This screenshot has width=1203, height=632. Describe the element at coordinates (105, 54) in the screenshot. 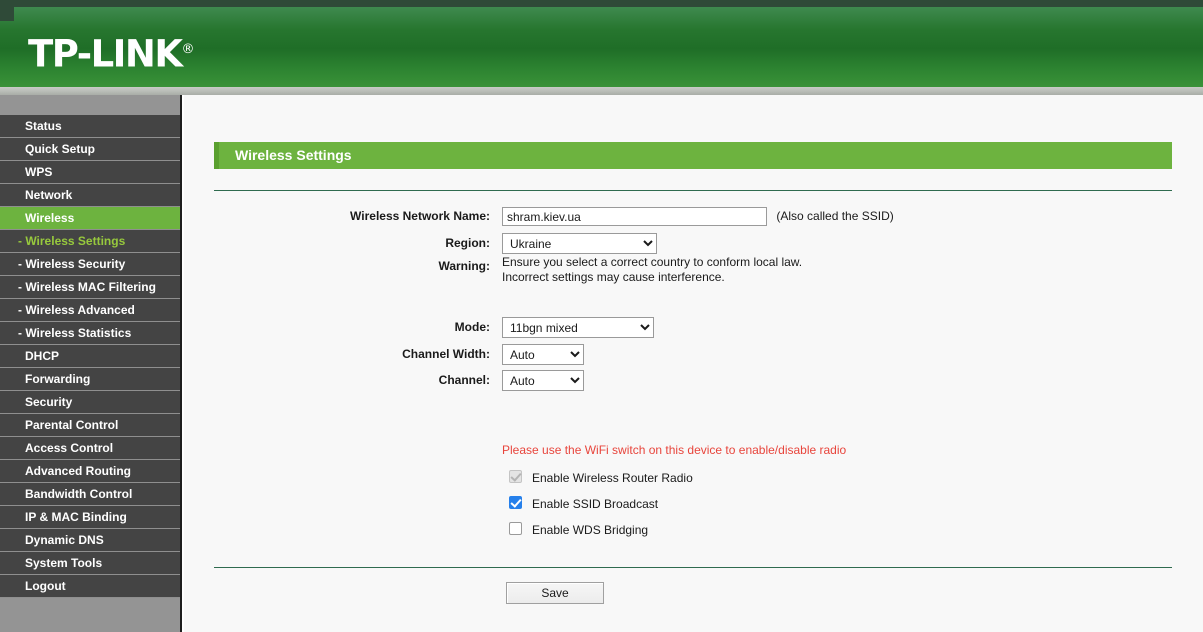

I see `logo-text: TP-LINK` at that location.